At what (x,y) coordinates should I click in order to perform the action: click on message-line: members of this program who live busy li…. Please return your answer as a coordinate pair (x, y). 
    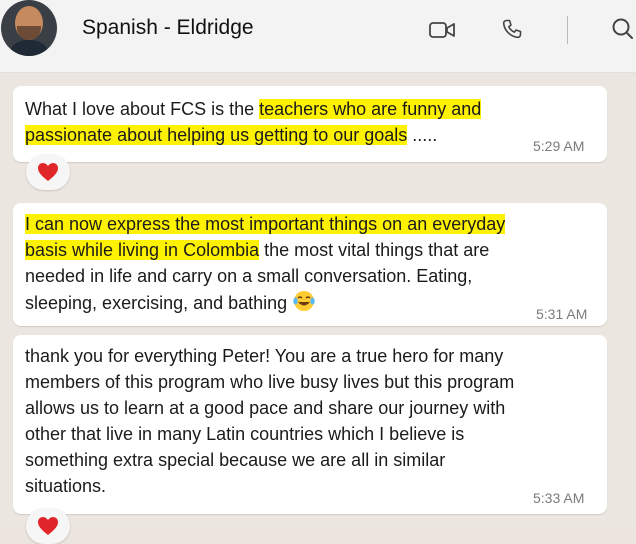
    Looking at the image, I should click on (270, 382).